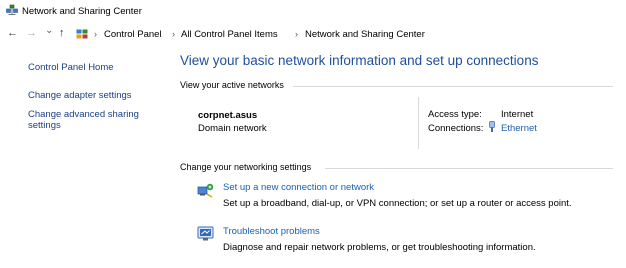  I want to click on breadcrumb-all-items: All Control Panel Items, so click(229, 34).